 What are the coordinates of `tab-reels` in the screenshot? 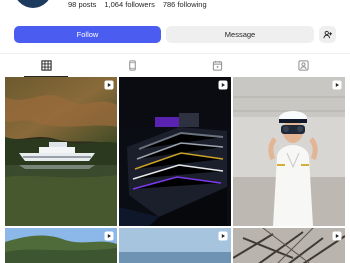 It's located at (132, 65).